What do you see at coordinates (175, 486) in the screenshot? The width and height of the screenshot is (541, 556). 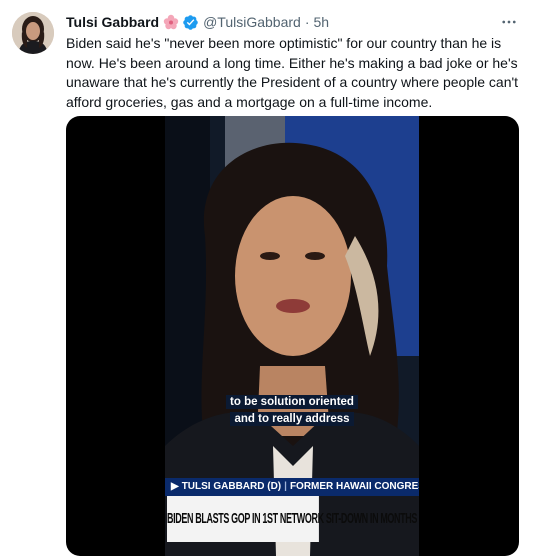 I see `play-triangle-icon: ▶` at bounding box center [175, 486].